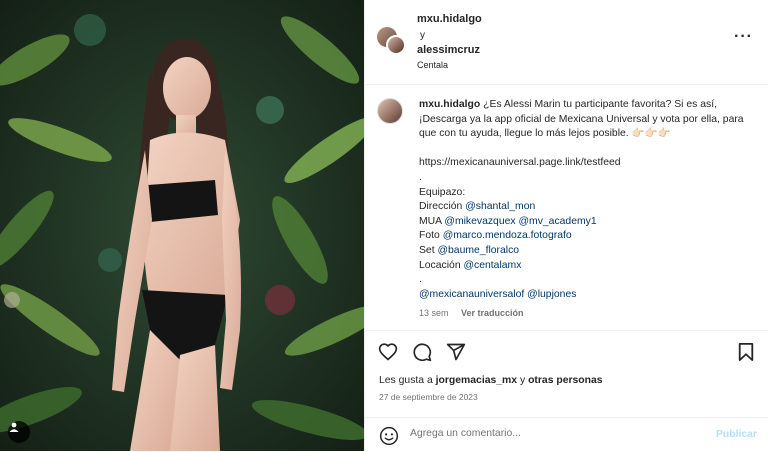  What do you see at coordinates (471, 294) in the screenshot?
I see `mention-link: @mexicanauniversalof` at bounding box center [471, 294].